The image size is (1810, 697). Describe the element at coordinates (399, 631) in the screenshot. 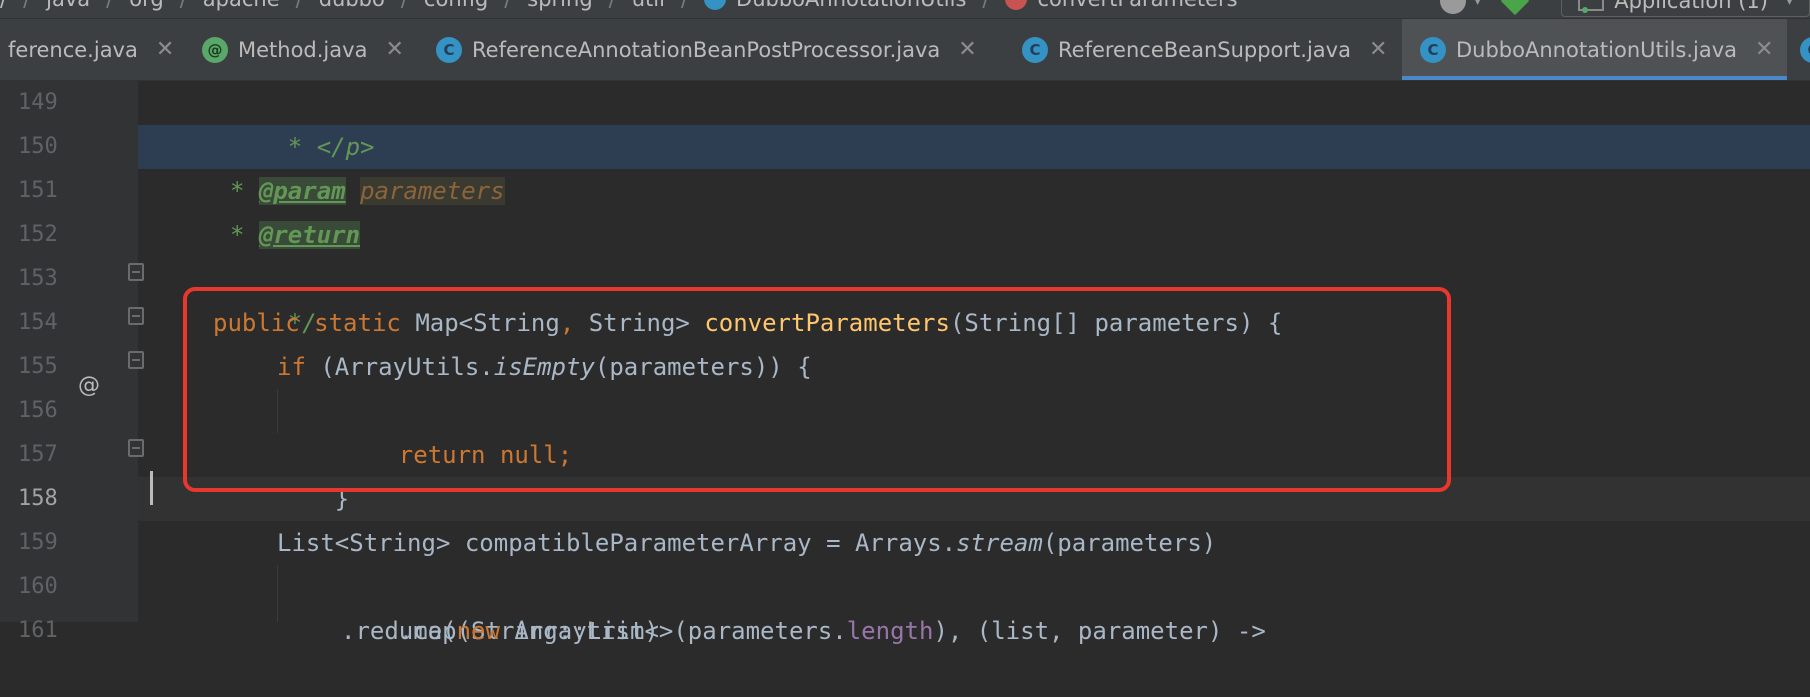

I see `code-text: .reduce(` at that location.